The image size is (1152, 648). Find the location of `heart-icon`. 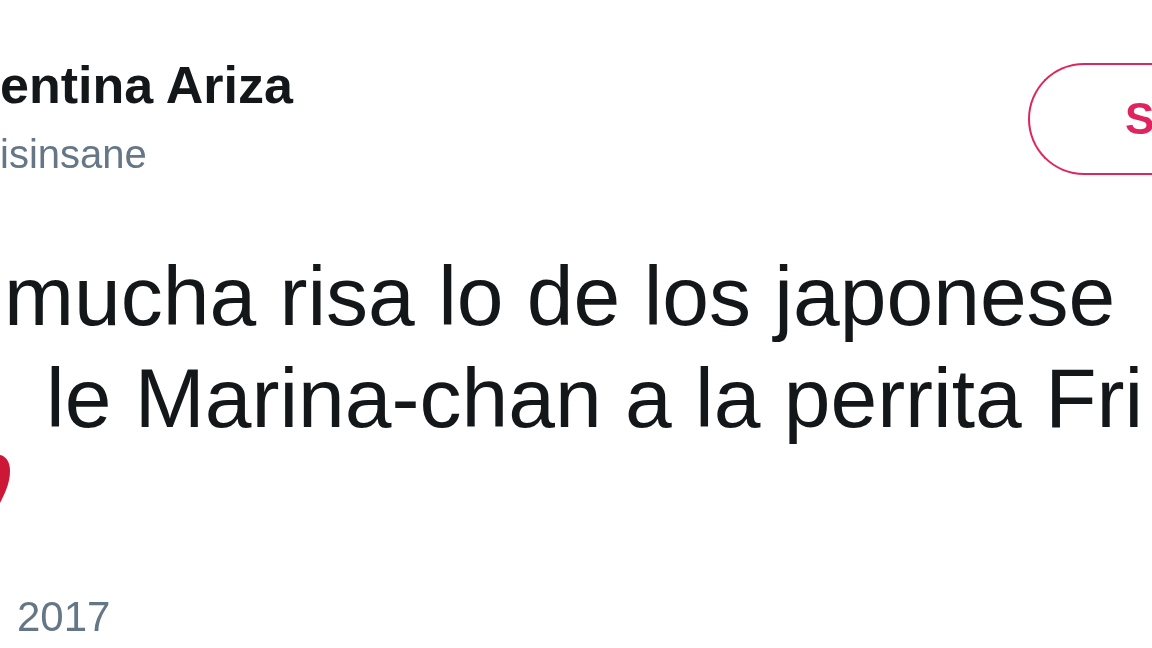

heart-icon is located at coordinates (5, 479).